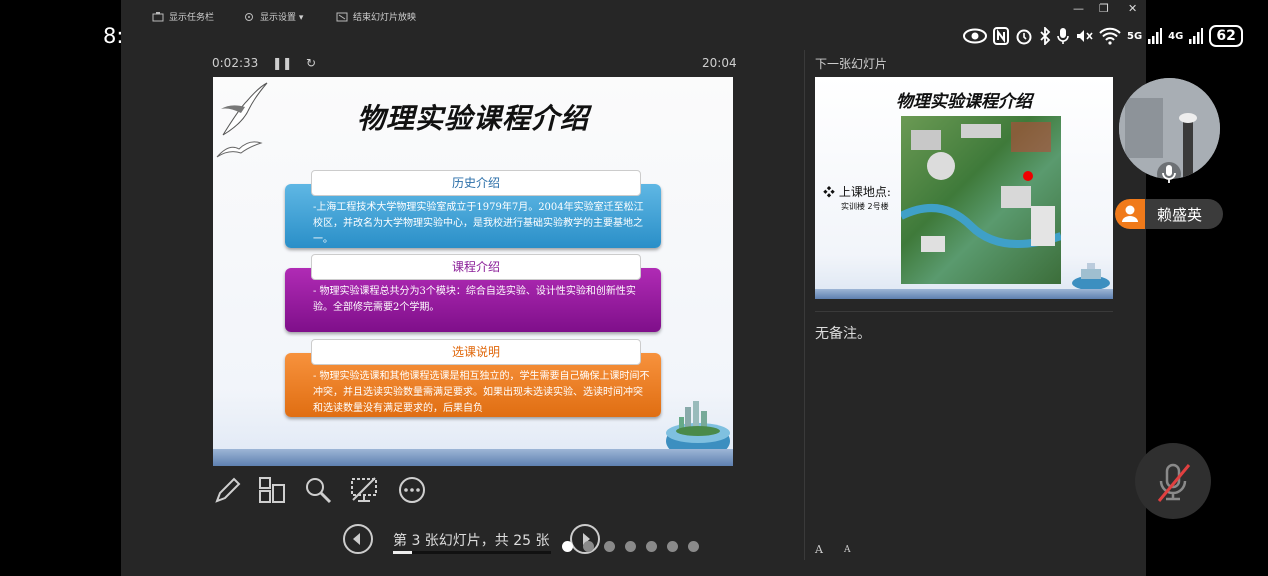  What do you see at coordinates (473, 457) in the screenshot?
I see `slide-bottom-band` at bounding box center [473, 457].